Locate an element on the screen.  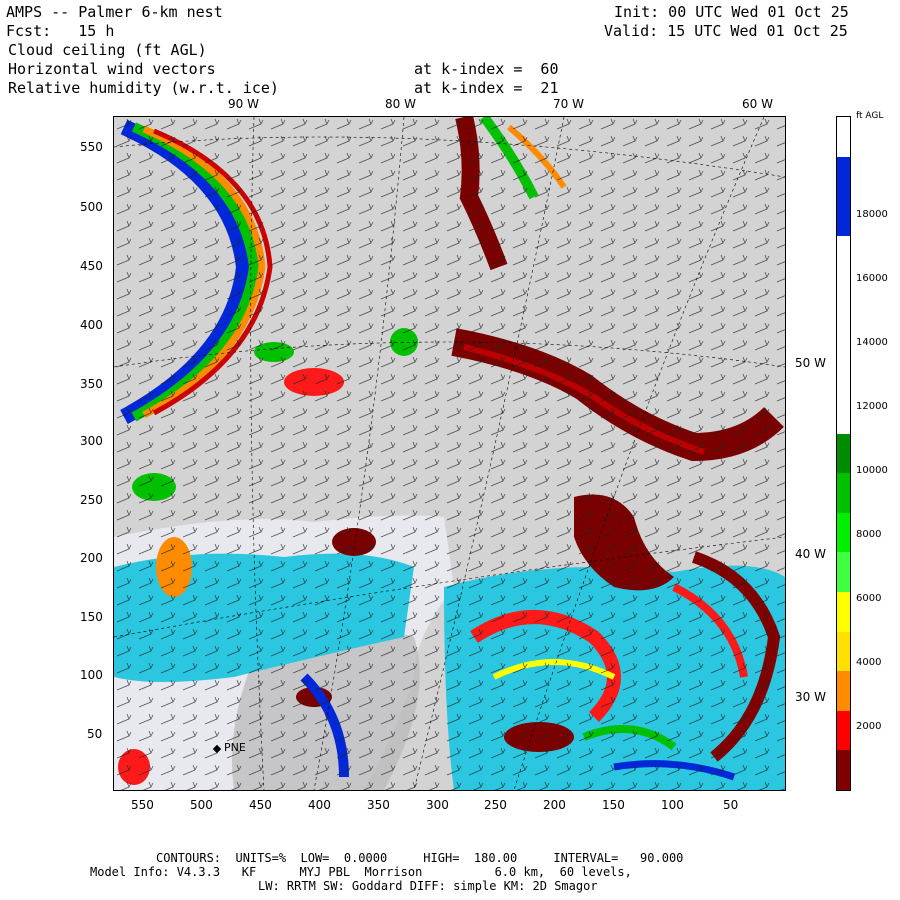
x-tick-label: 200 is located at coordinates (554, 805).